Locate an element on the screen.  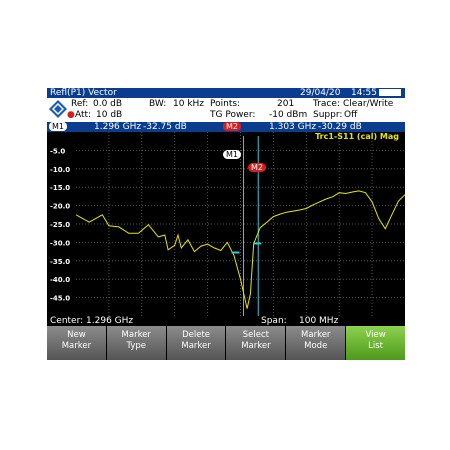
y-tick-label: -30.0 is located at coordinates (60, 243).